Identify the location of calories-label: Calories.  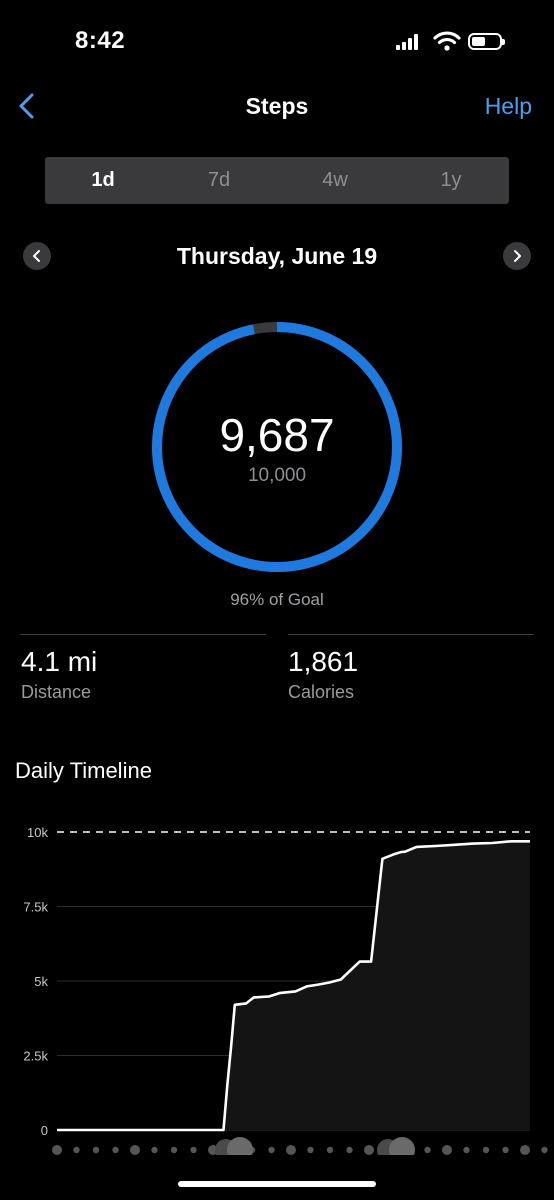
(321, 692).